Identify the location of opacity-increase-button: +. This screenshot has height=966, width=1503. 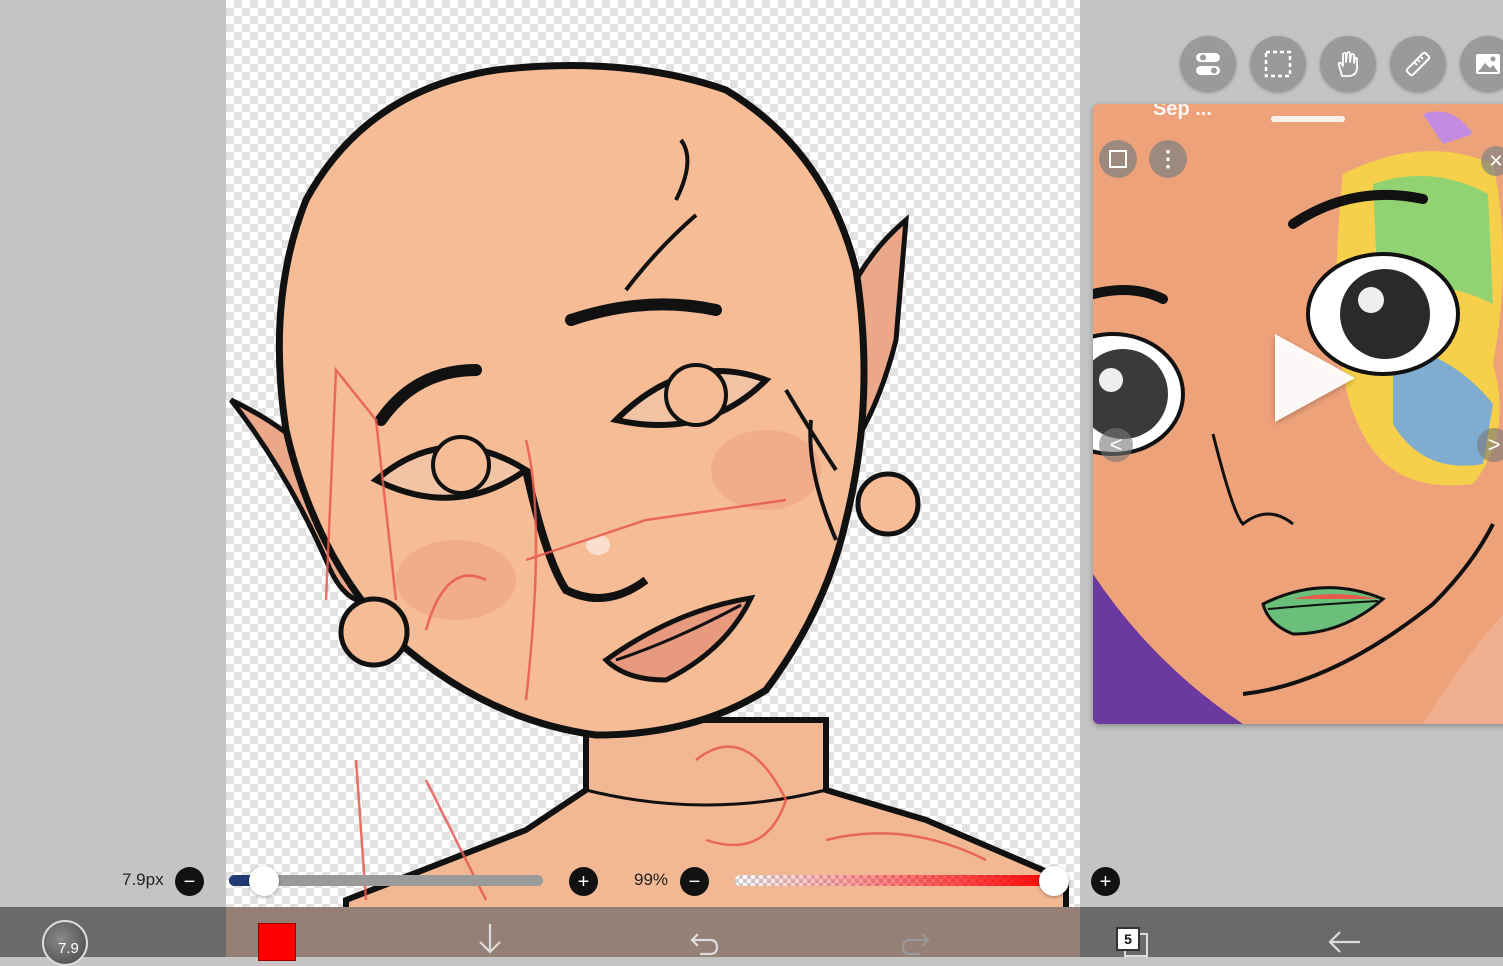
(1105, 881).